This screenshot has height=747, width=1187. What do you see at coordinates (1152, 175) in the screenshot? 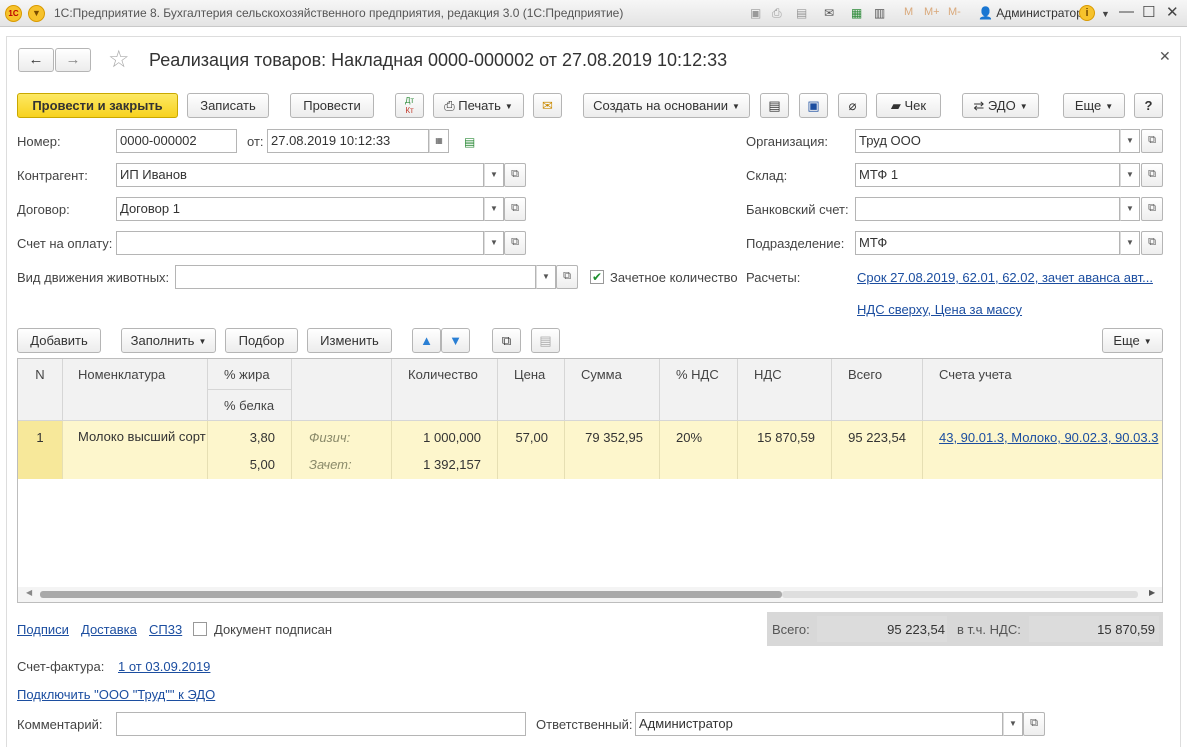
I see `warehouse-open-icon: ⧉` at bounding box center [1152, 175].